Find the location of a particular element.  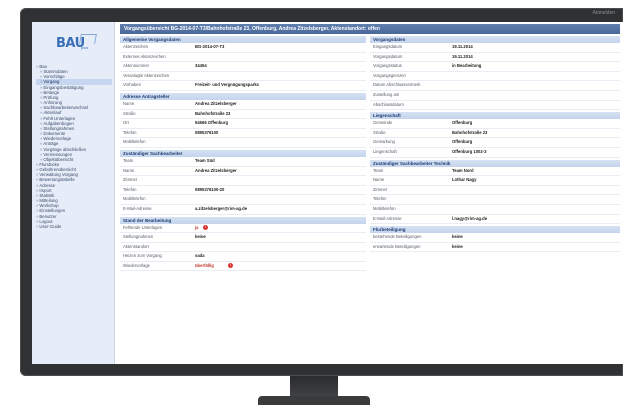

field-label: Veranlagte Aktenzeichen is located at coordinates (146, 75).